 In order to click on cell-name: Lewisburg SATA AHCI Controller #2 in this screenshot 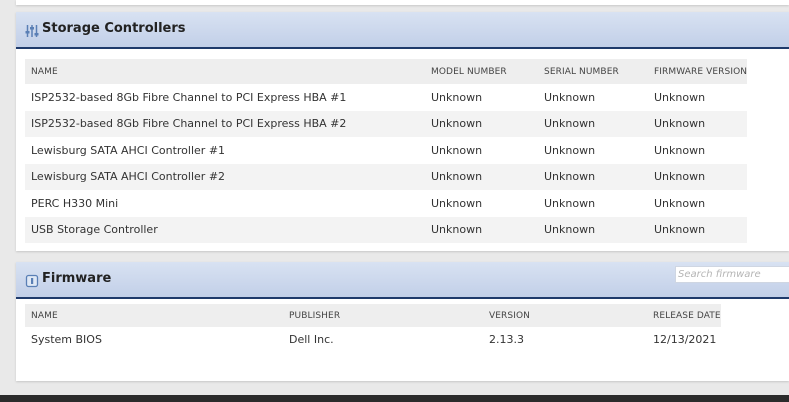, I will do `click(225, 176)`.